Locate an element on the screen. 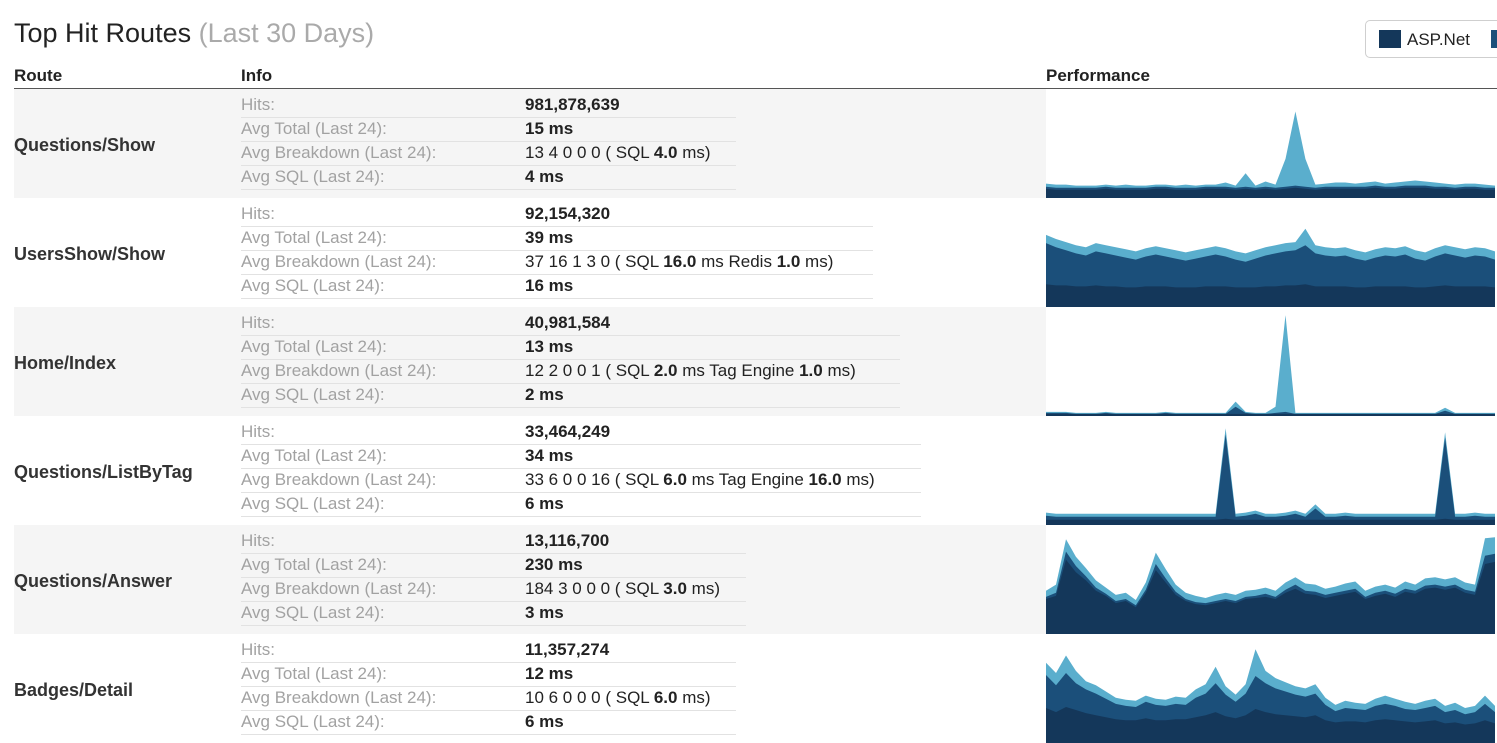 Image resolution: width=1497 pixels, height=743 pixels. route-name: Questions/Show is located at coordinates (84, 145).